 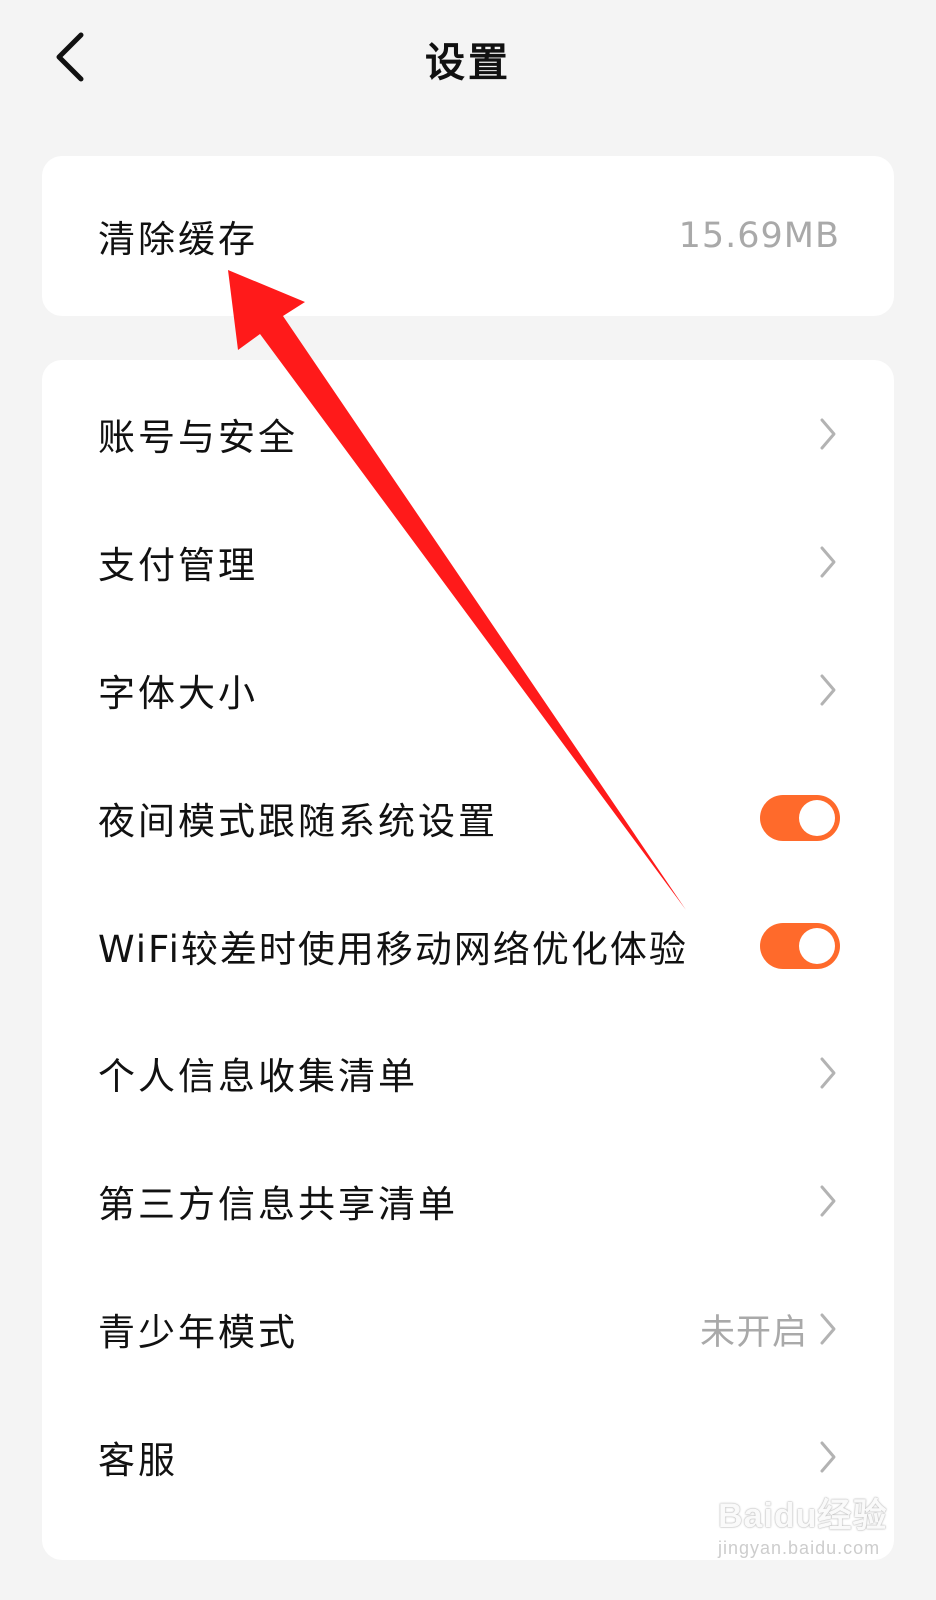 I want to click on cache-card: 清除缓存 15.69MB, so click(x=468, y=236).